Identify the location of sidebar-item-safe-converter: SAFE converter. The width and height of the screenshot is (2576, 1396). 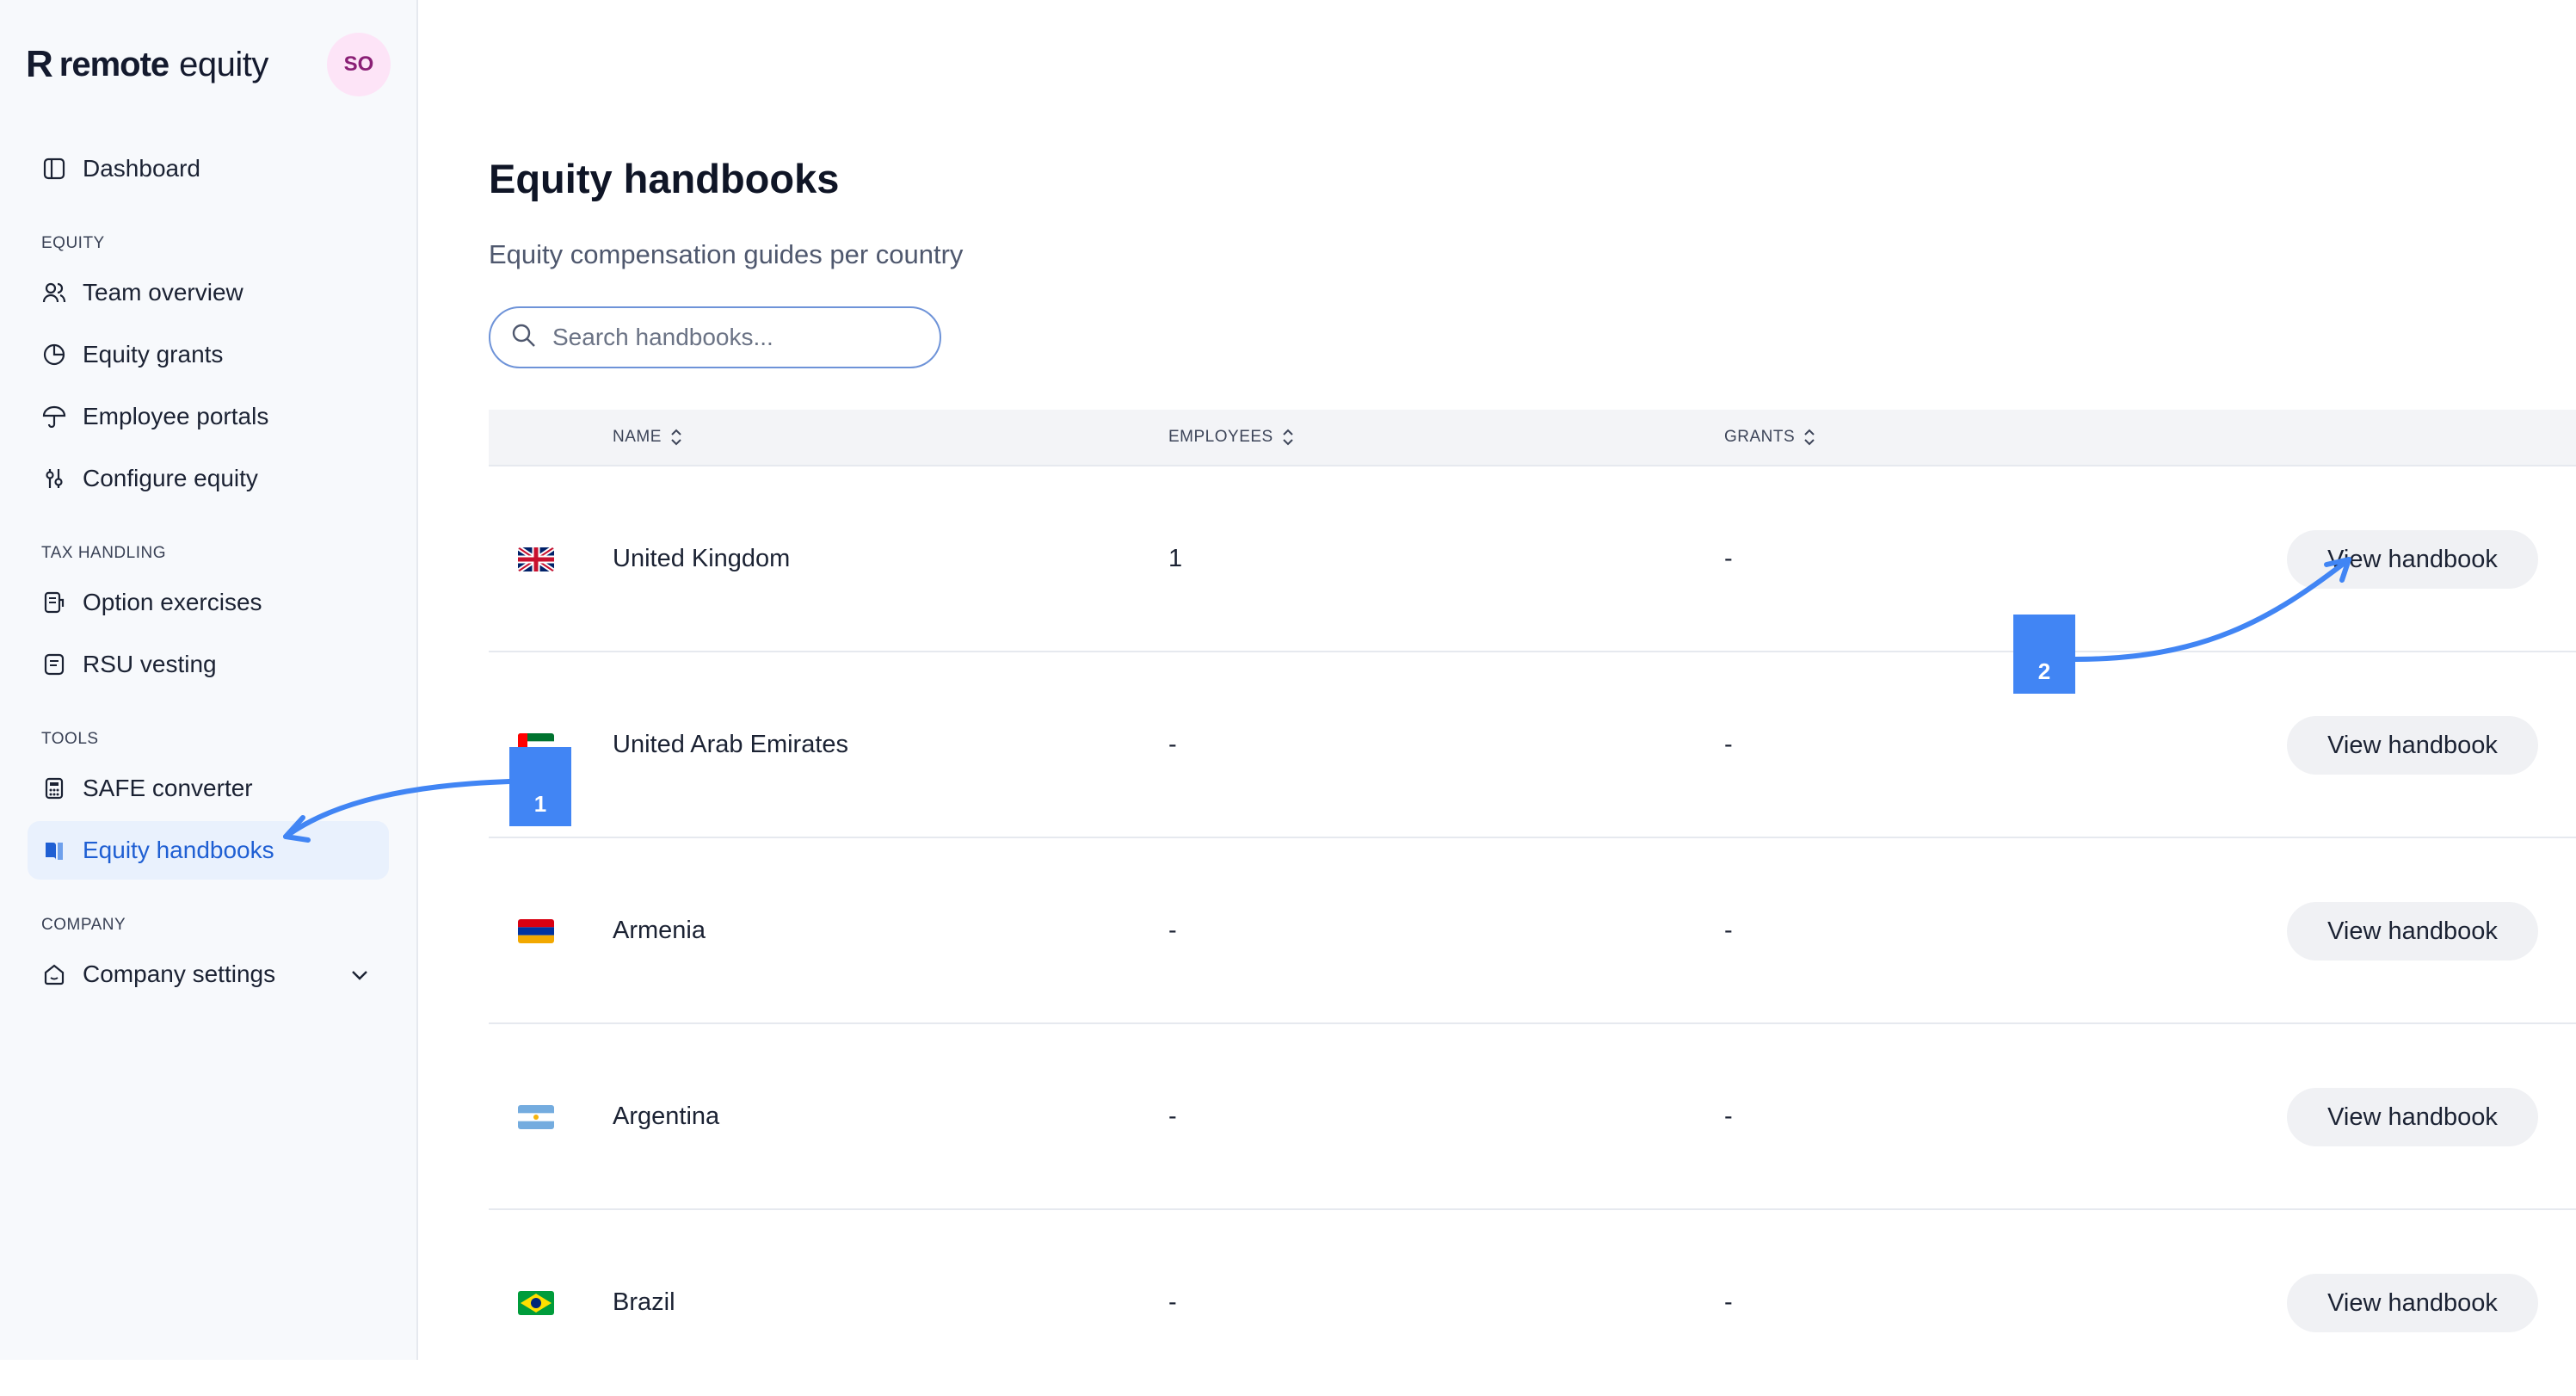
(208, 788).